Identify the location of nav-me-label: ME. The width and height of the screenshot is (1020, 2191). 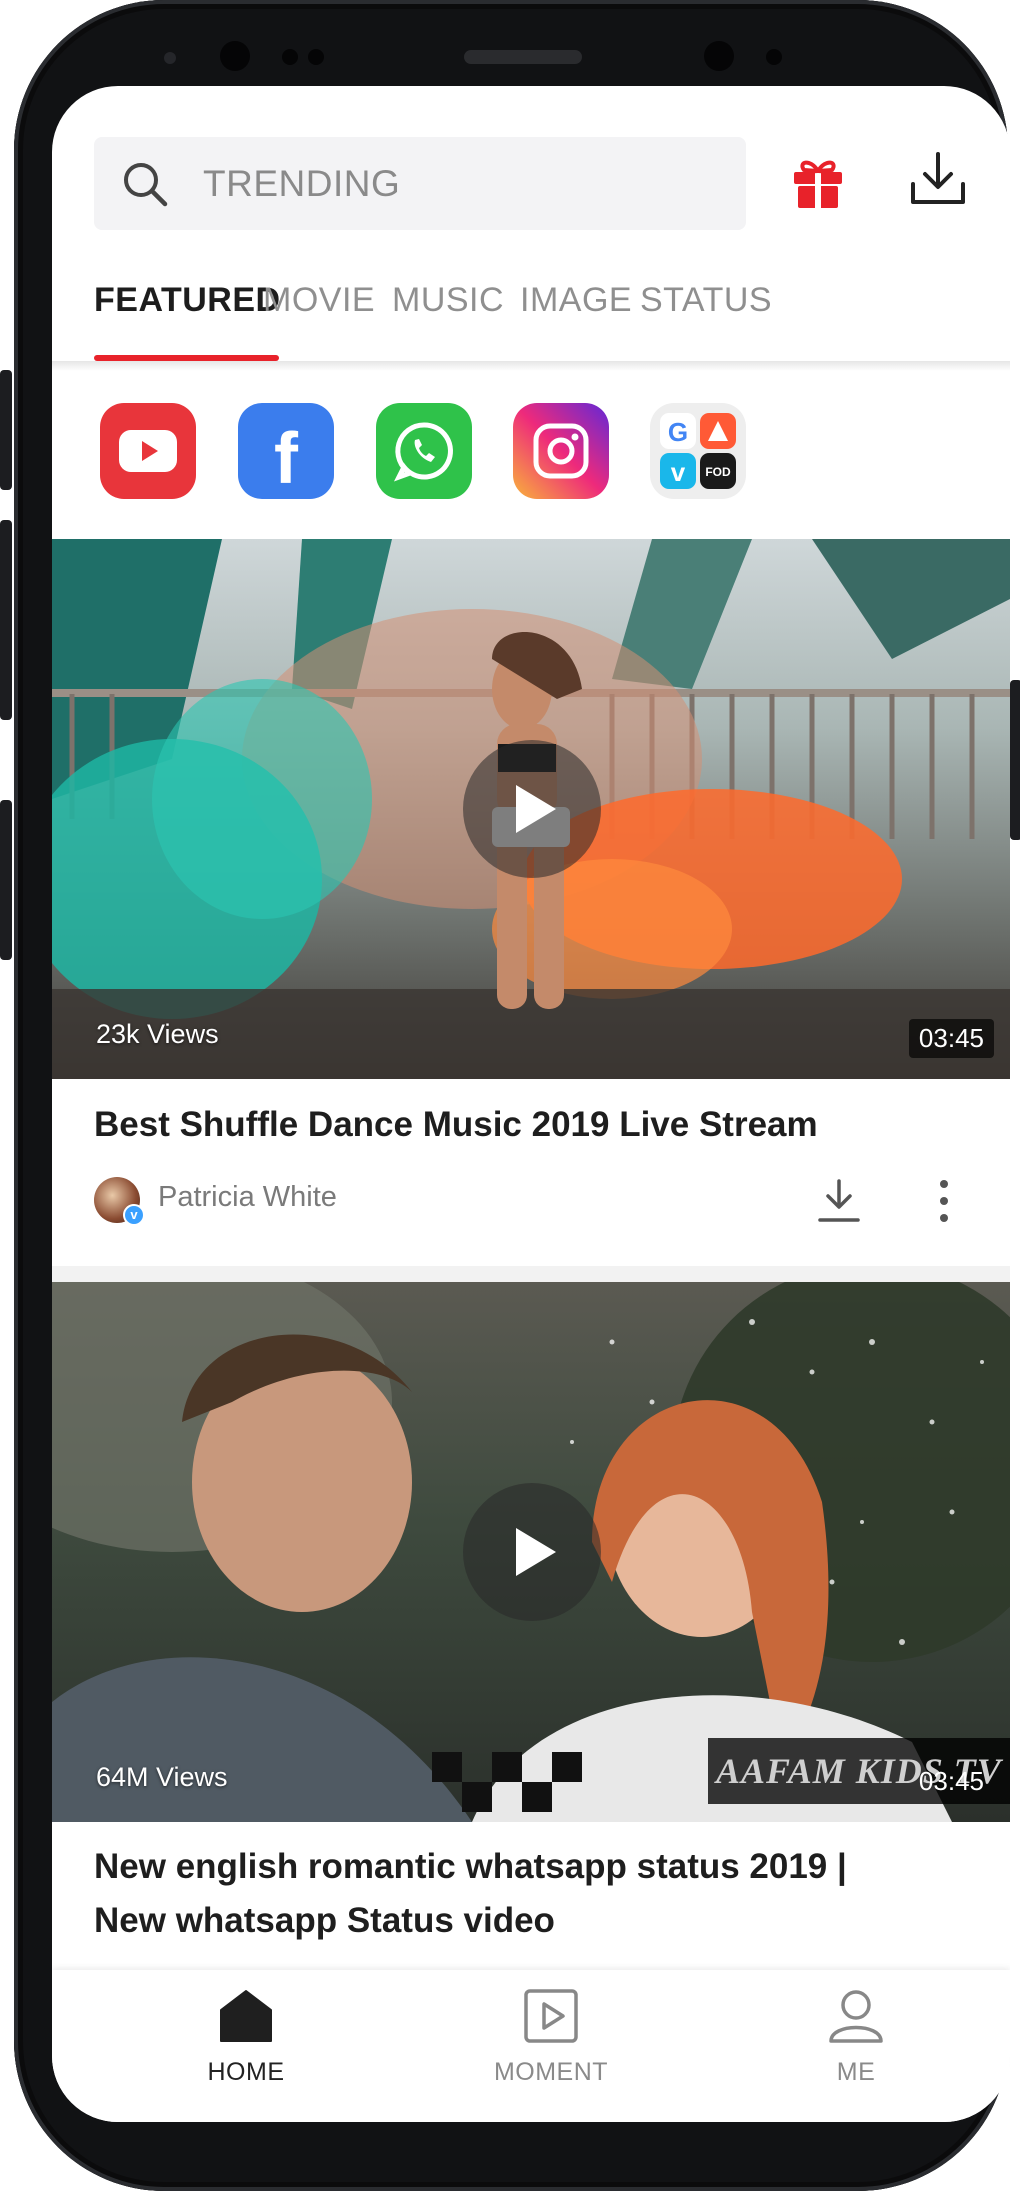
(856, 2072).